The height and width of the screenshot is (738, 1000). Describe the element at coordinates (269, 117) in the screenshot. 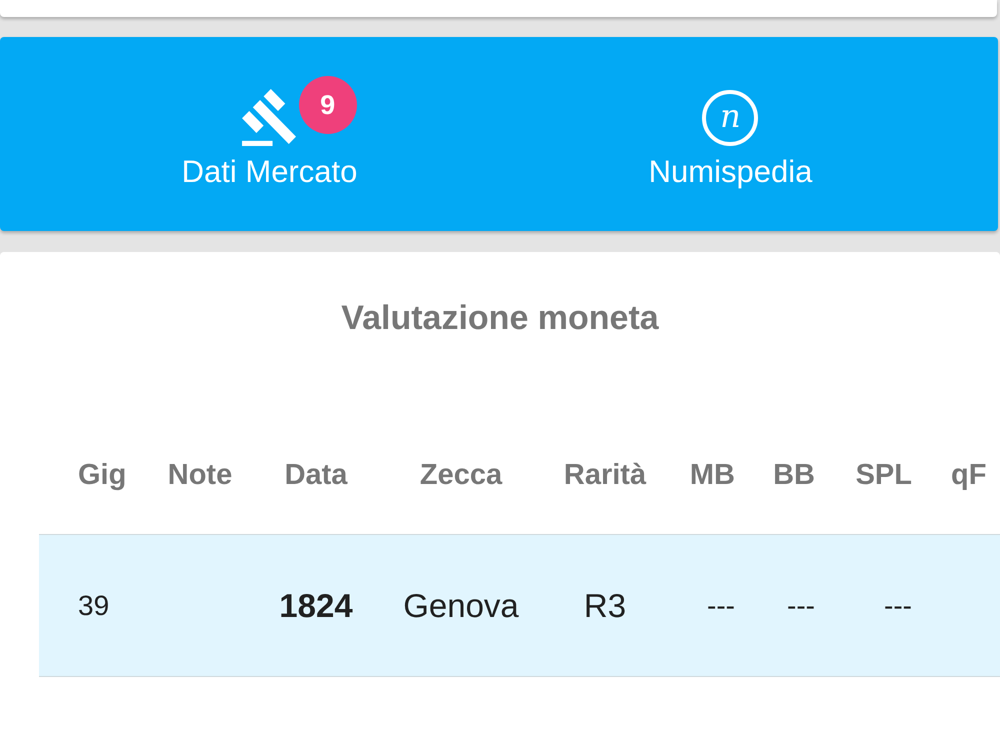

I see `gavel-icon` at that location.